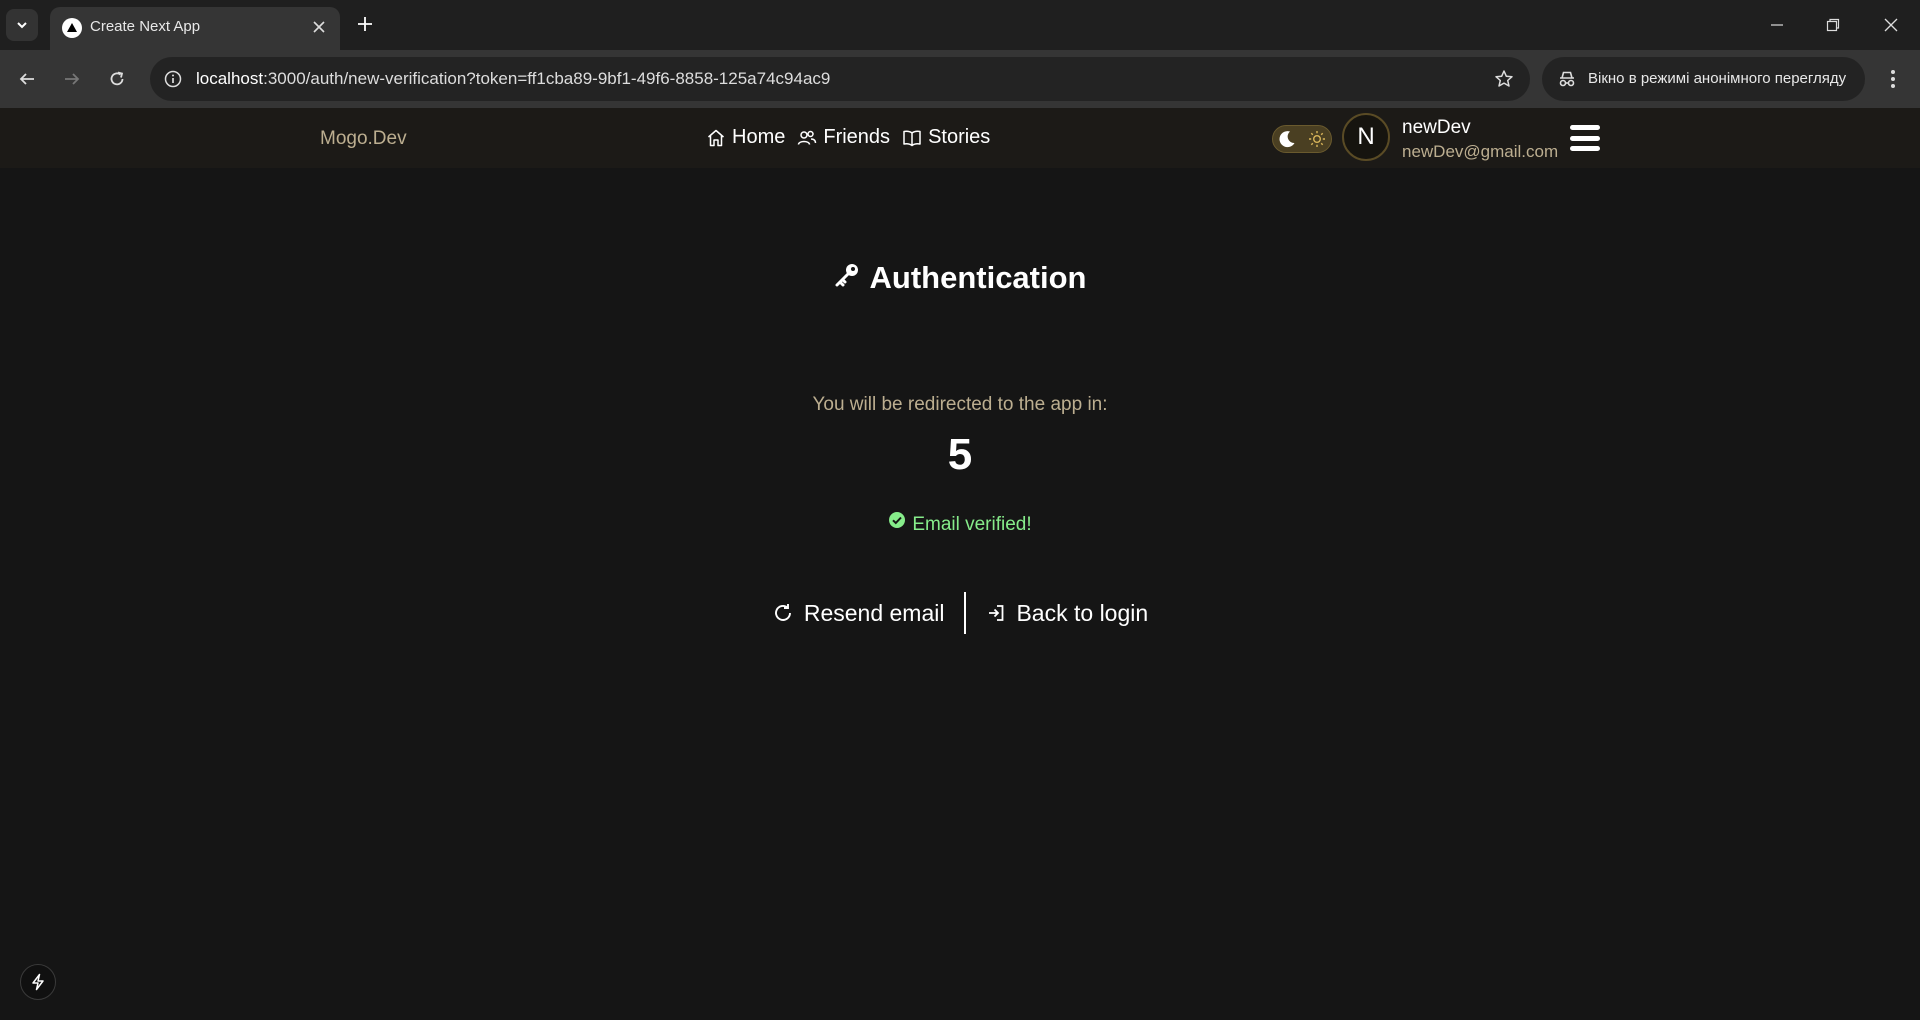 This screenshot has height=1020, width=1920. Describe the element at coordinates (960, 454) in the screenshot. I see `countdown-number: 5` at that location.